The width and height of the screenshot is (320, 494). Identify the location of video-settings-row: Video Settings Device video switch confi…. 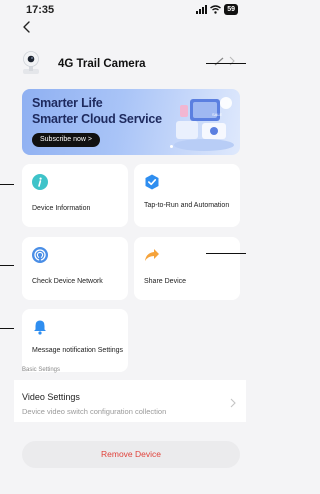
(130, 401).